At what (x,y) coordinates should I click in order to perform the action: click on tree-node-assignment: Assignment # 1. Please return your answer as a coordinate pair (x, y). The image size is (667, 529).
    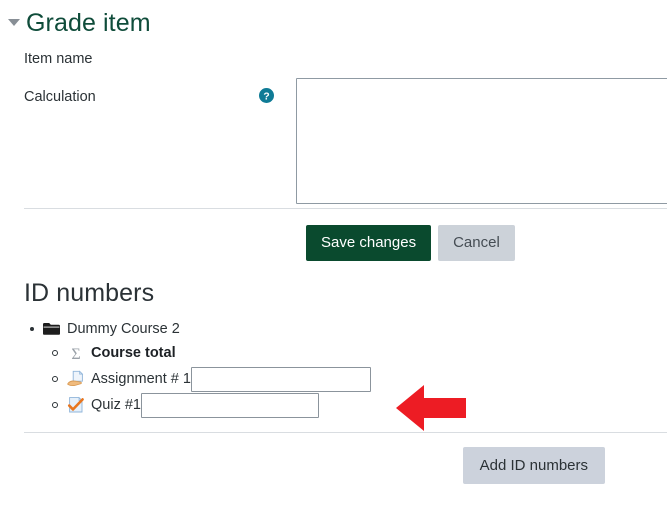
    Looking at the image, I should click on (359, 379).